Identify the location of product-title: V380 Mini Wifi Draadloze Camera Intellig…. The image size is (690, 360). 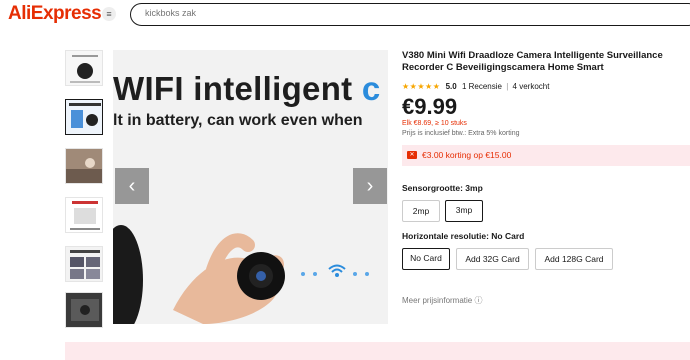
(532, 61).